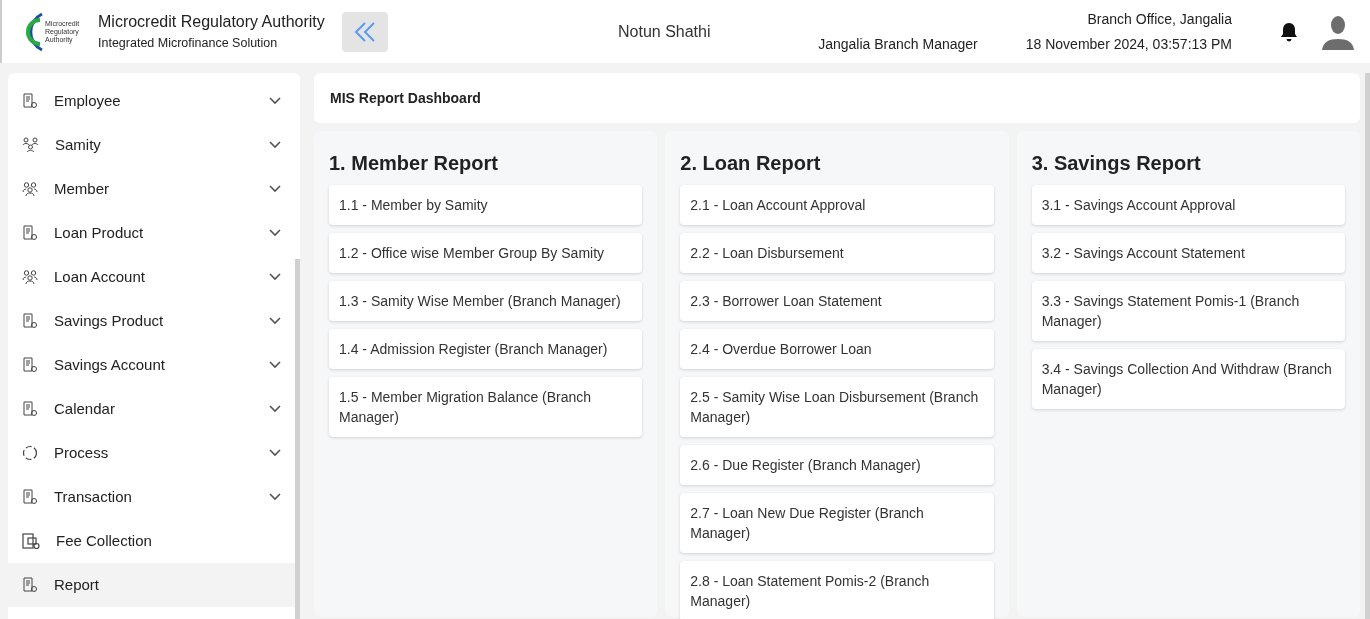 This screenshot has width=1370, height=619. I want to click on report-link: 2.3 - Borrower Loan Statement, so click(837, 301).